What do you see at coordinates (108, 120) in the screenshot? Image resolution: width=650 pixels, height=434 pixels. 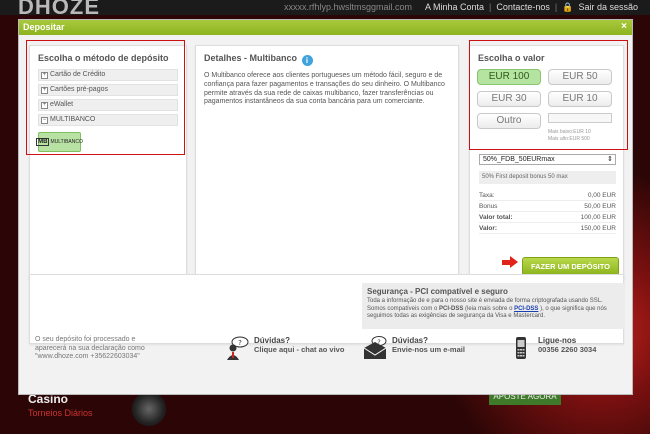 I see `method-multibanco: − MULTIBANCO` at bounding box center [108, 120].